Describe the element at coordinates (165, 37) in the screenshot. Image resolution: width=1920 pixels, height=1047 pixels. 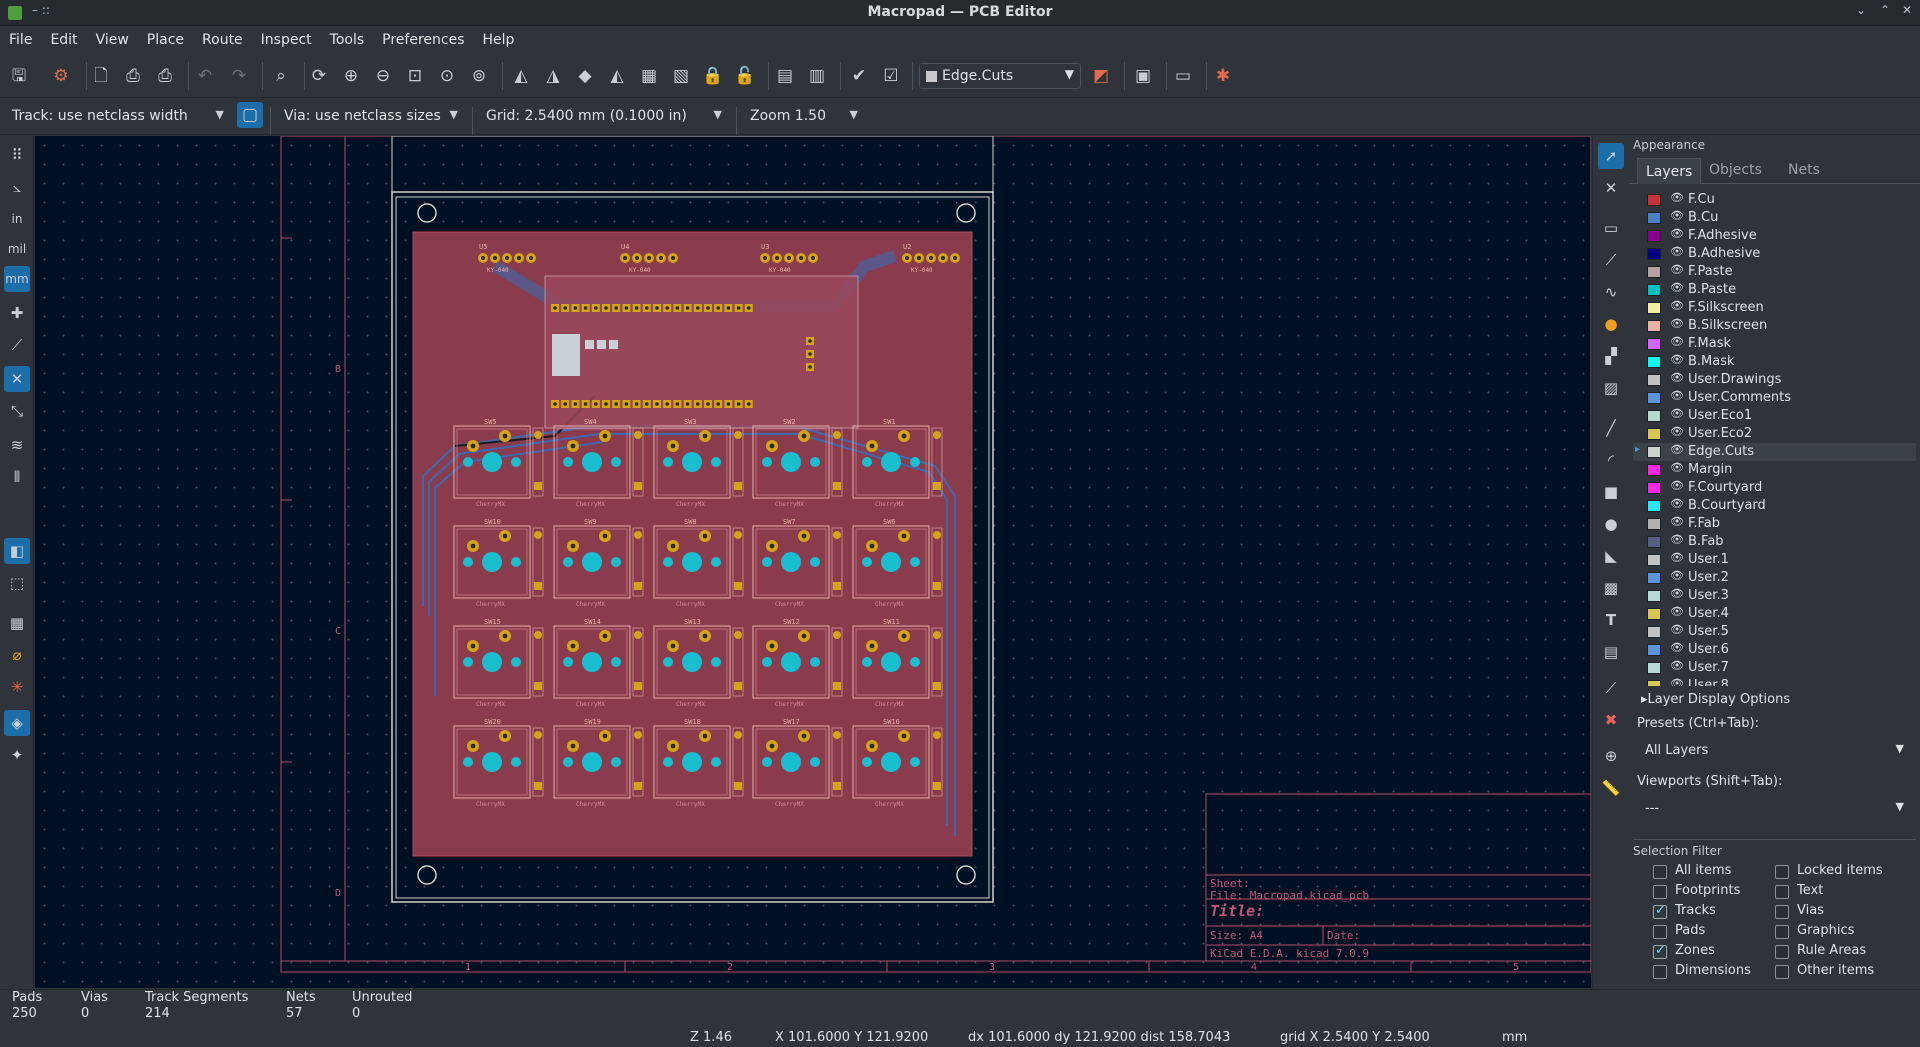
I see `menu-place: Place` at that location.